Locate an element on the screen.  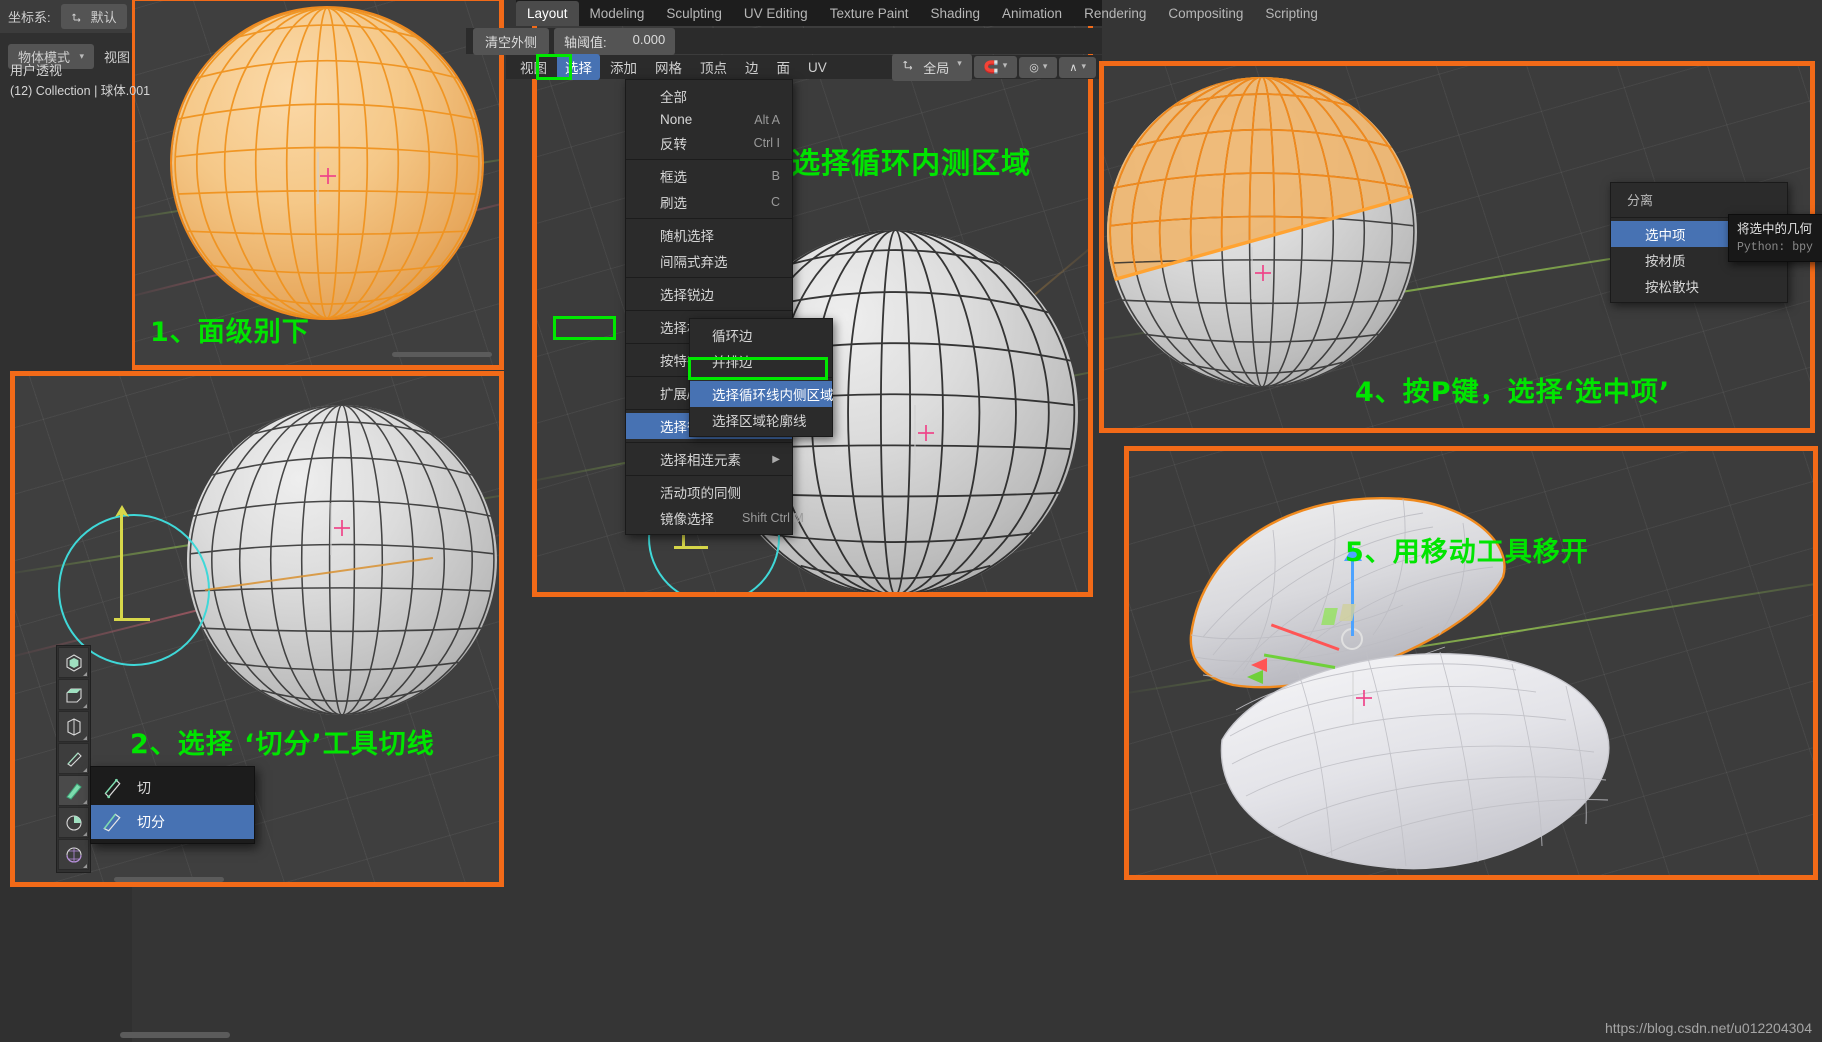
toolbar-tool-column is located at coordinates (73, 759).